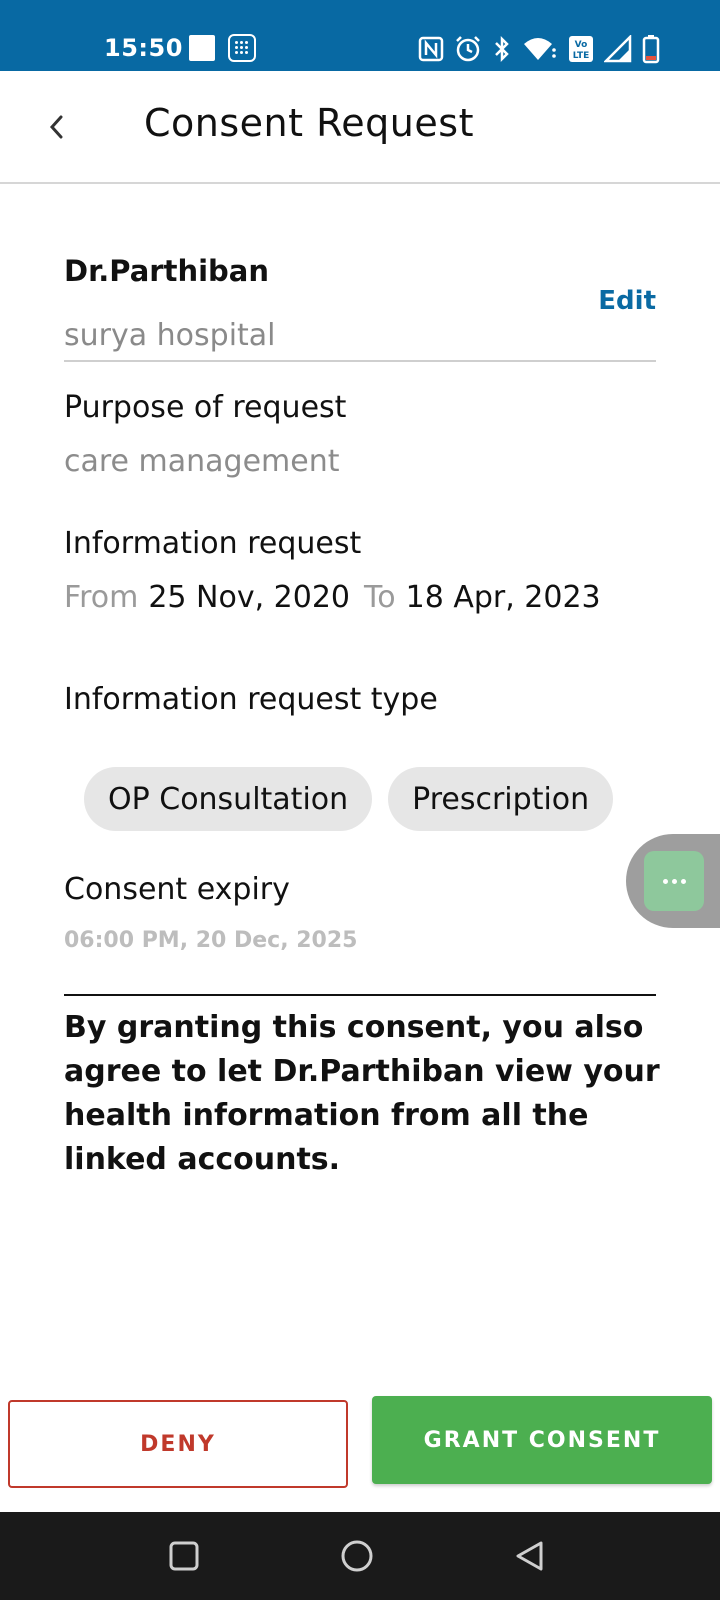 The height and width of the screenshot is (1600, 720). I want to click on purpose-value: care management, so click(202, 461).